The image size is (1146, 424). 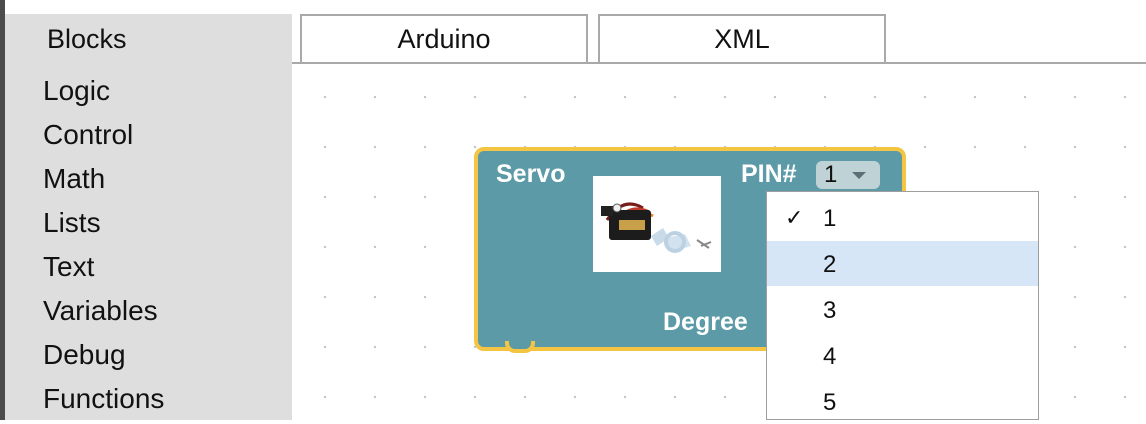 I want to click on dropdown-option-4: 4, so click(x=902, y=355).